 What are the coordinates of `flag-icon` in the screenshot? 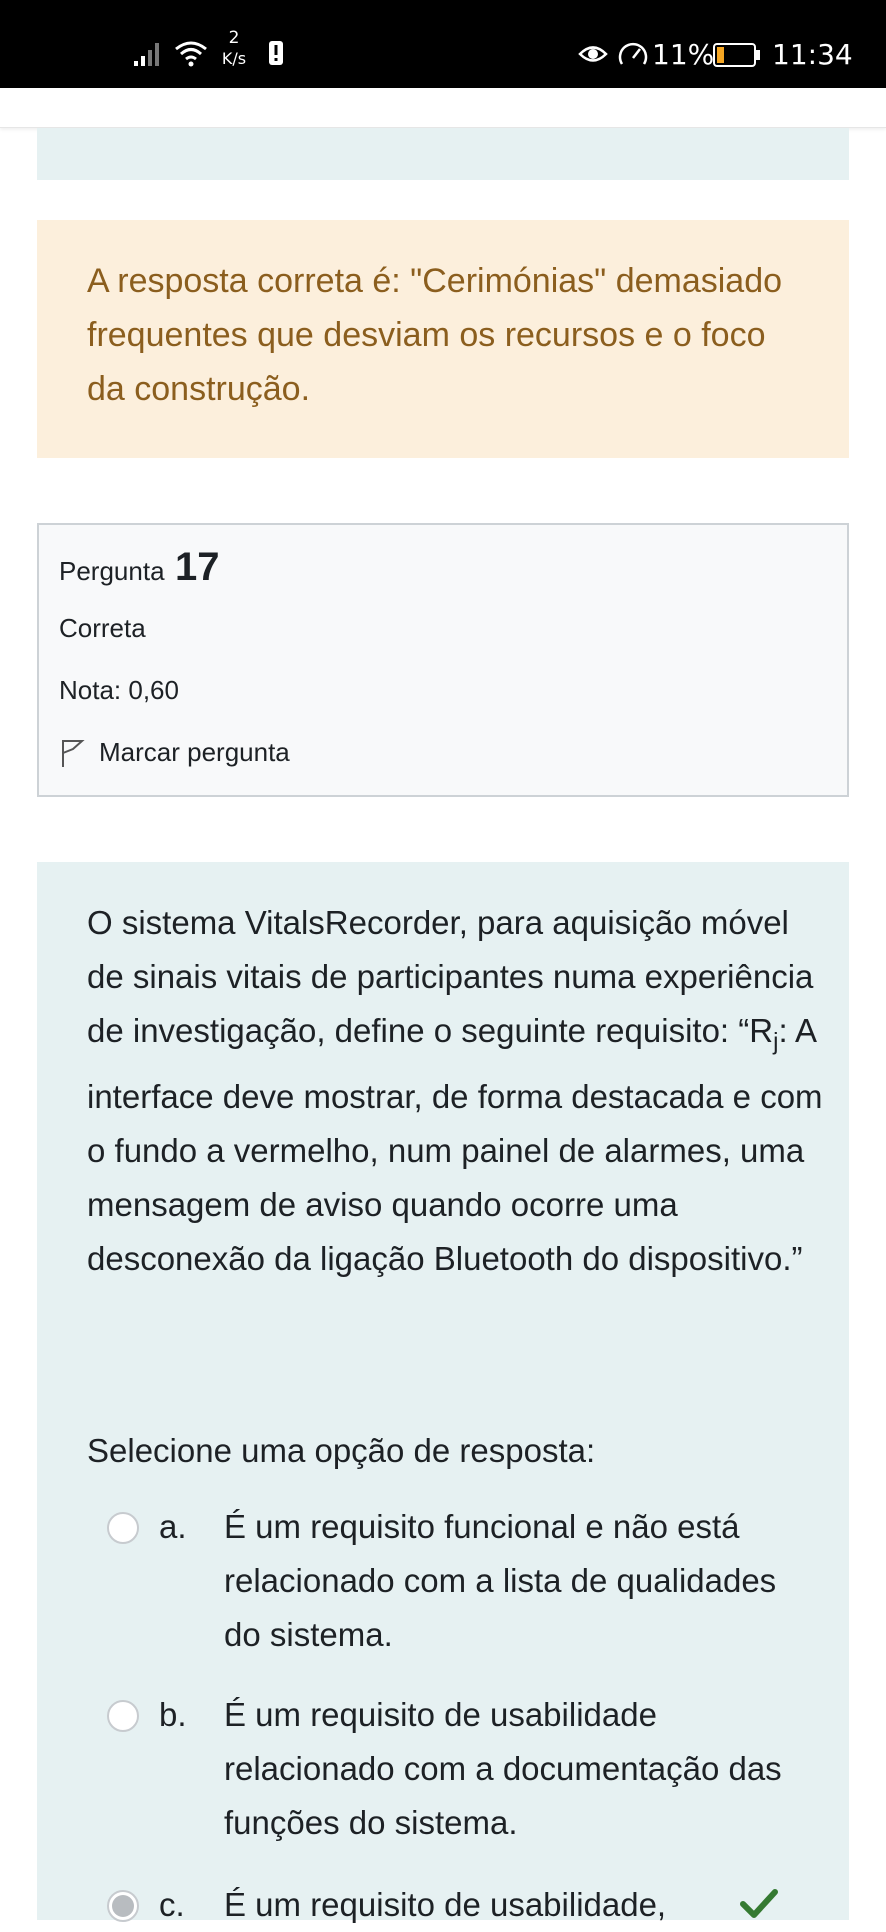 It's located at (73, 753).